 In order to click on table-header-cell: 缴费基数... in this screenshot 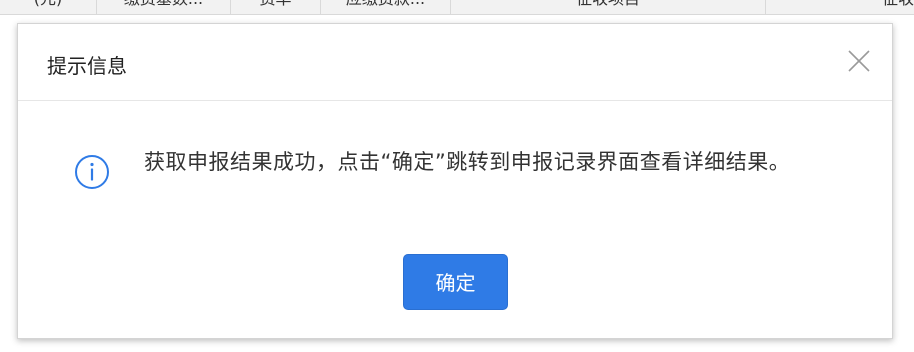, I will do `click(164, 7)`.